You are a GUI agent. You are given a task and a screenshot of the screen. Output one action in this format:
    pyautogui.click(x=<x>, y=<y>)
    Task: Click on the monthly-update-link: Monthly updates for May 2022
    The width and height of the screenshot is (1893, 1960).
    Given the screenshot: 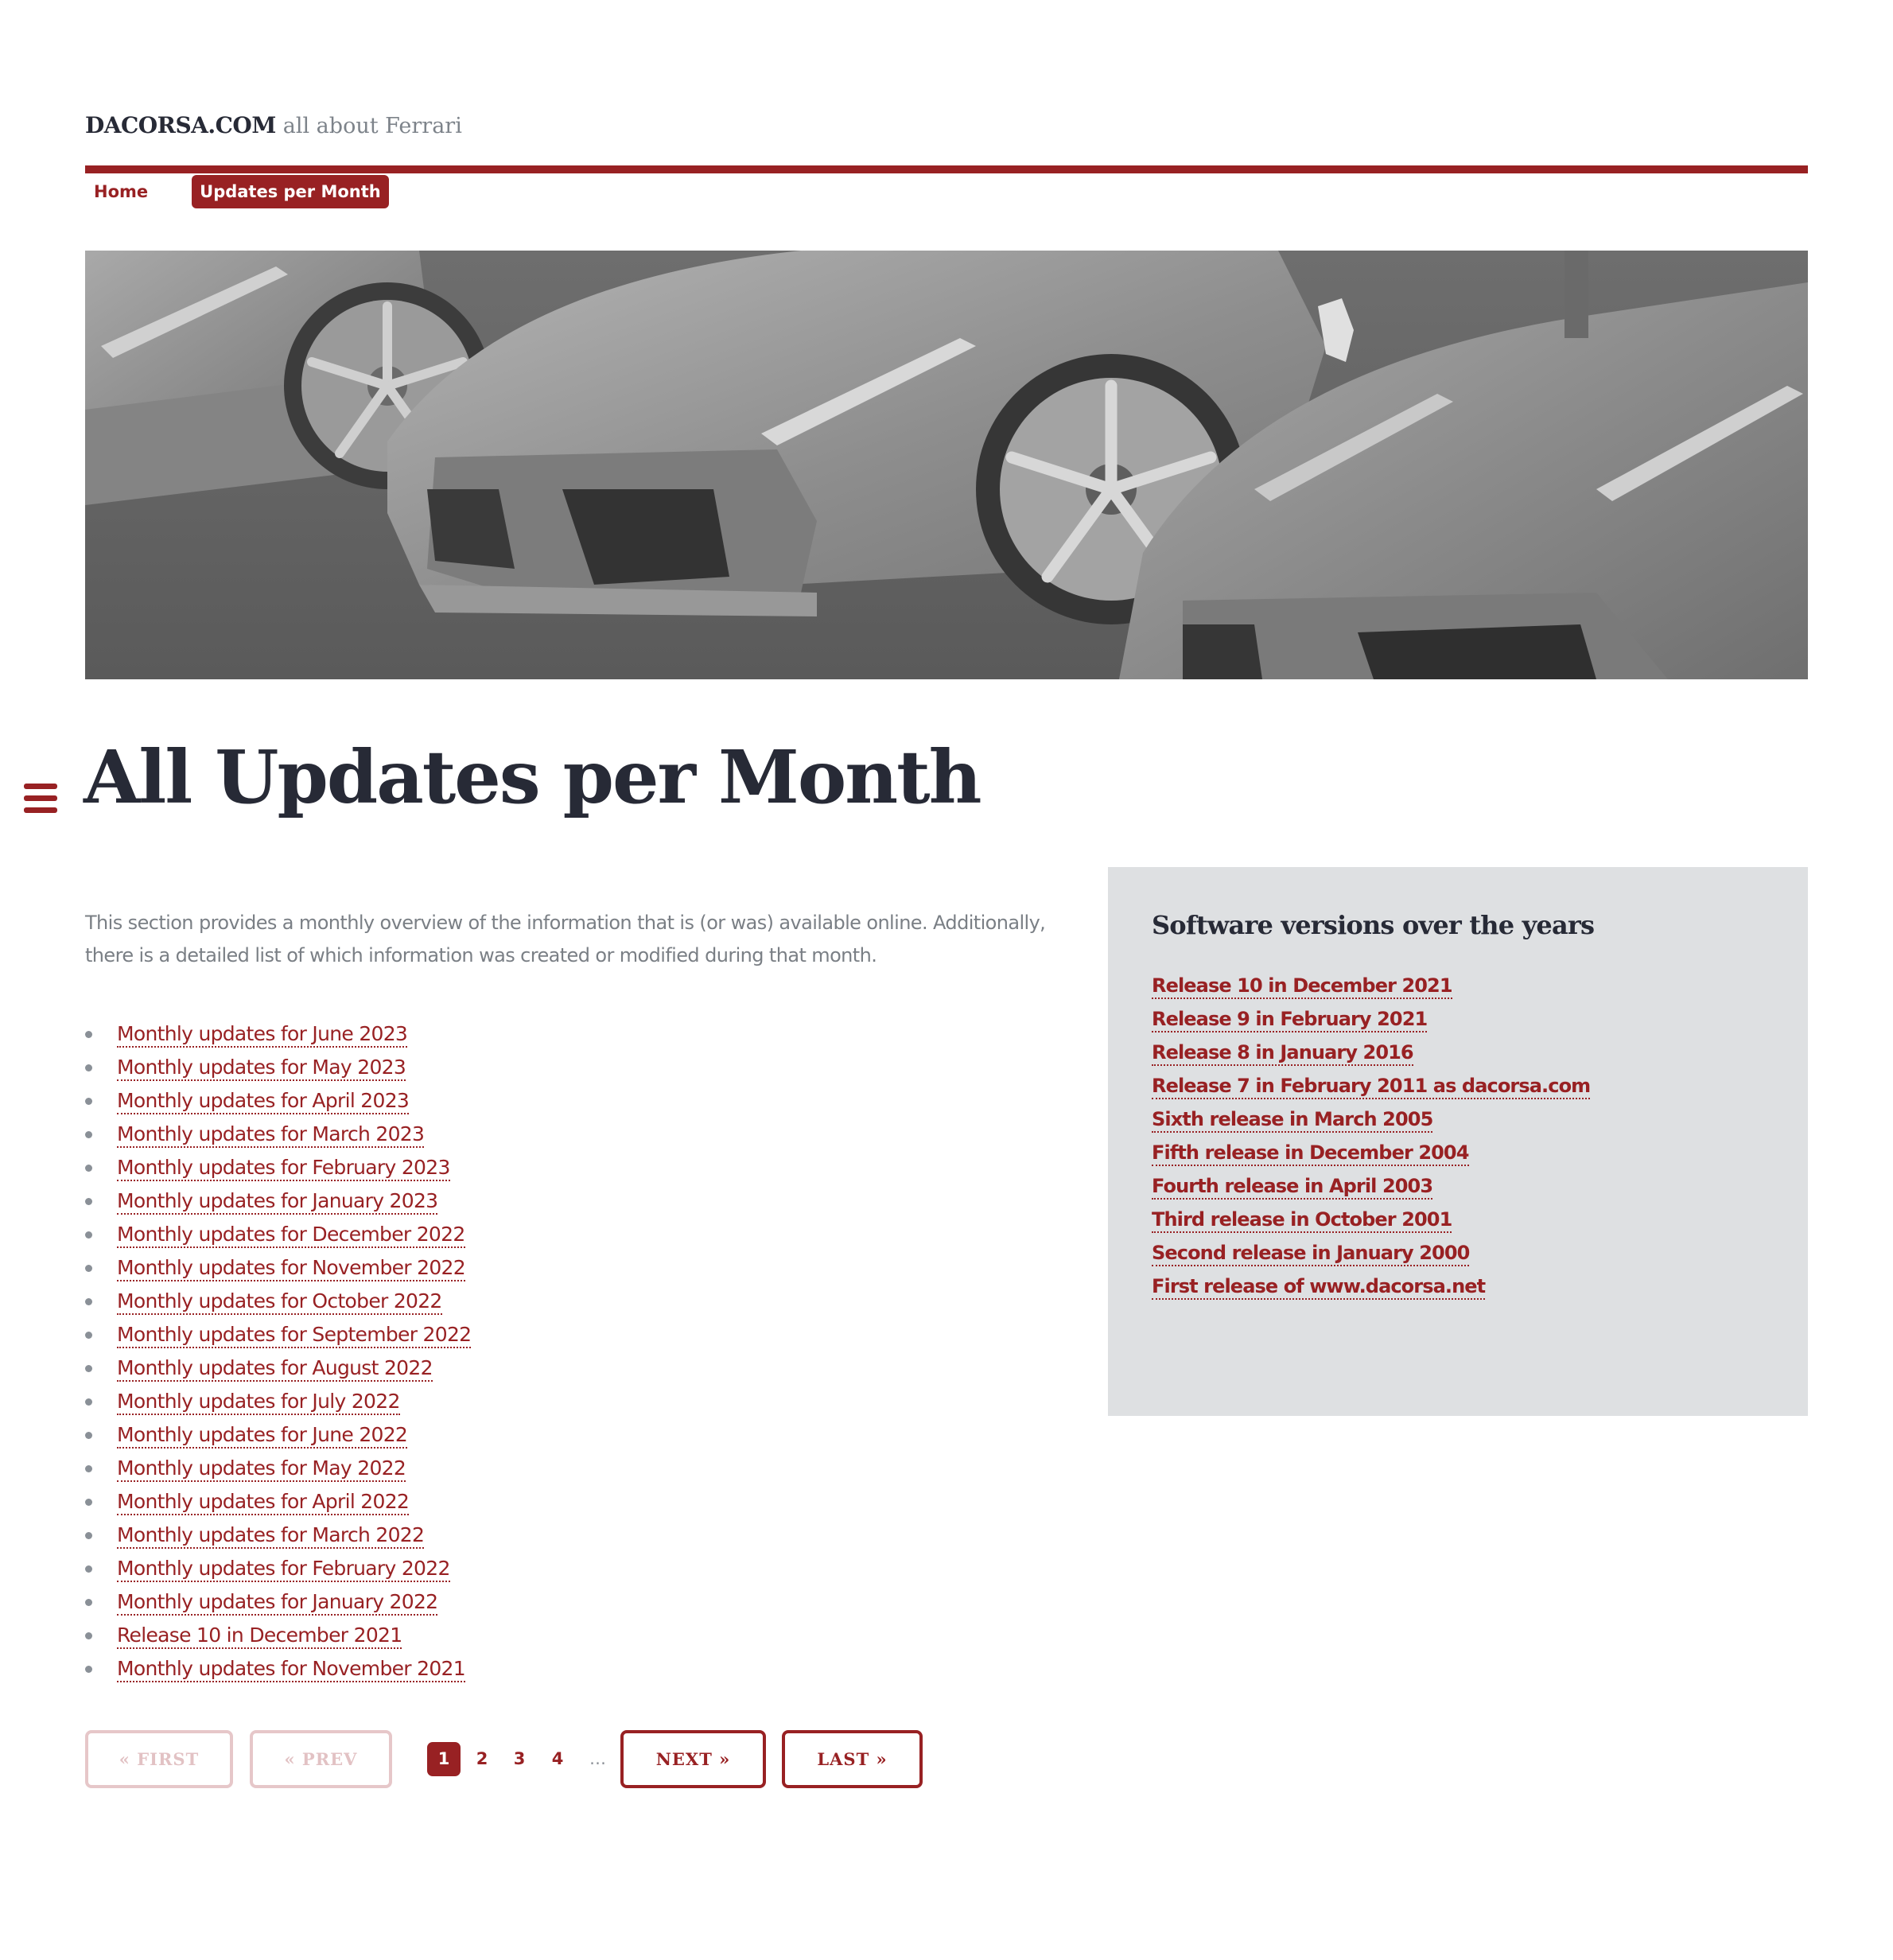 What is the action you would take?
    pyautogui.click(x=261, y=1469)
    